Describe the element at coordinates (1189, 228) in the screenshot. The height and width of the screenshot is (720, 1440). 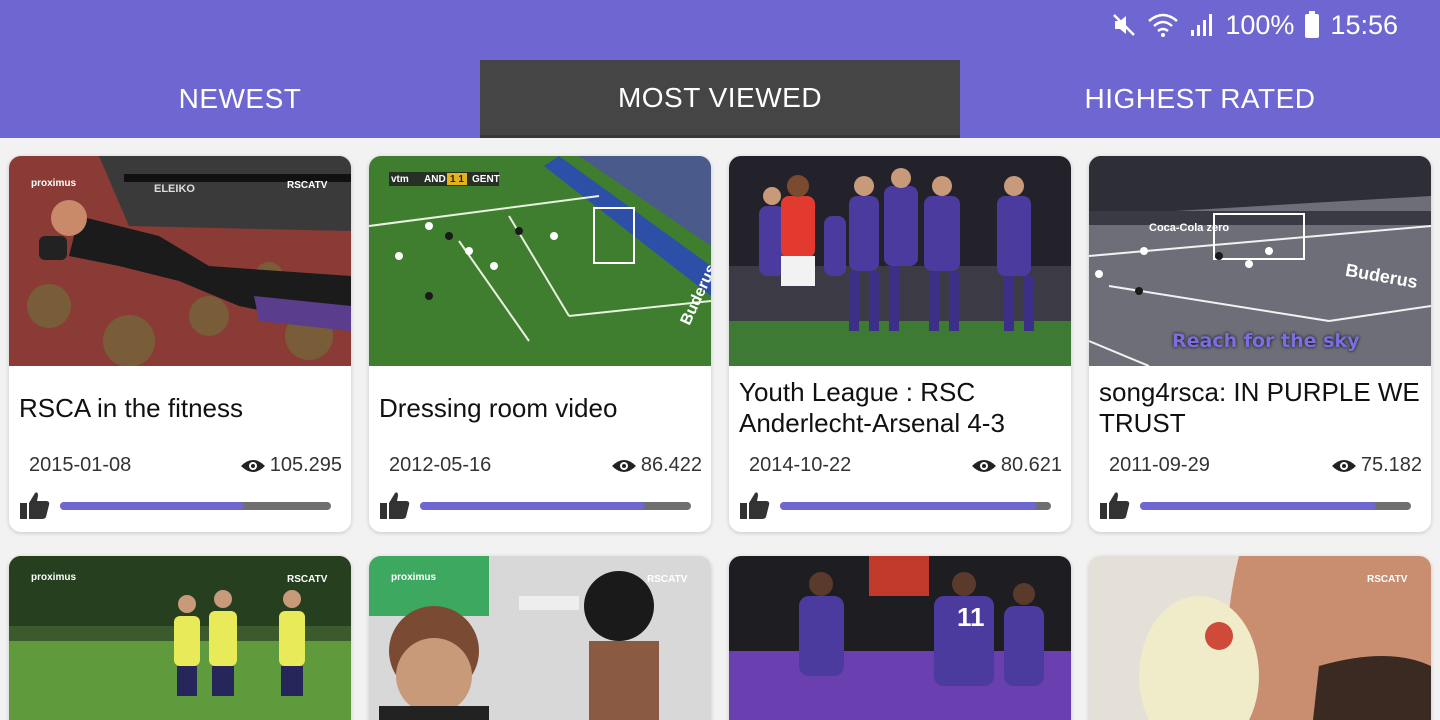
I see `coca-cola-board: Coca-Cola zero` at that location.